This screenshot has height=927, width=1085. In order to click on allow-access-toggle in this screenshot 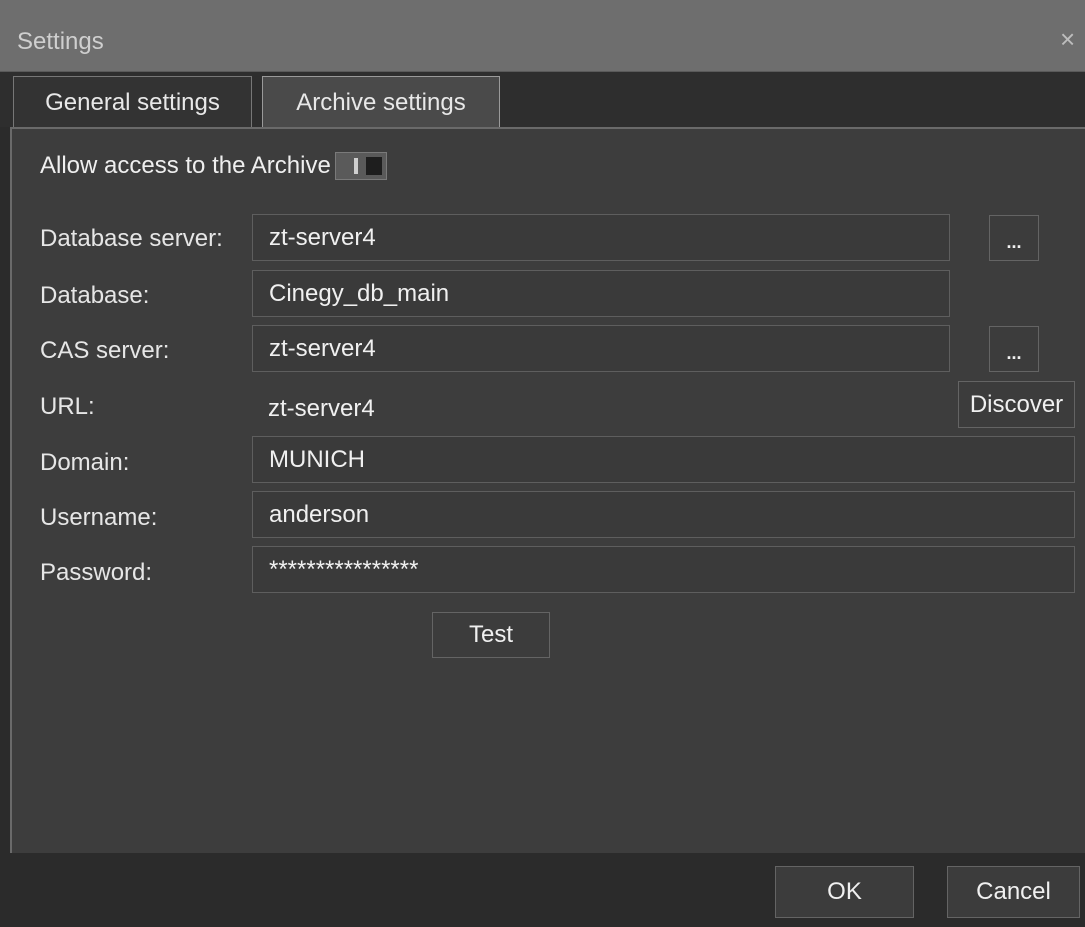, I will do `click(360, 166)`.